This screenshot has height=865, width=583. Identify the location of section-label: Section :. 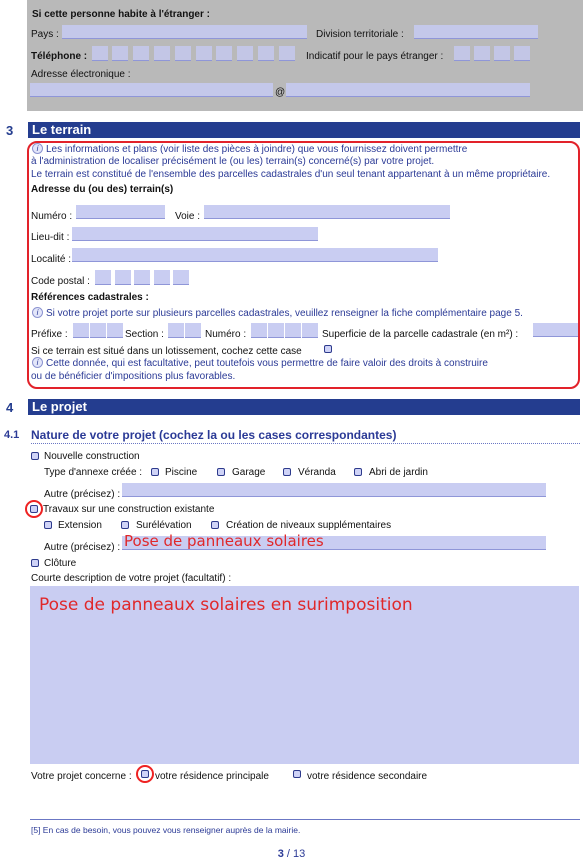
(144, 334).